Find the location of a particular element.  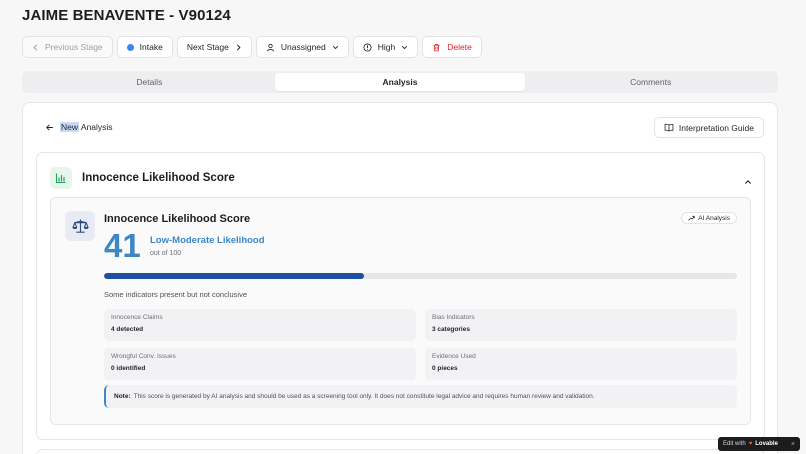

new-analysis-link: New Analysis is located at coordinates (79, 127).